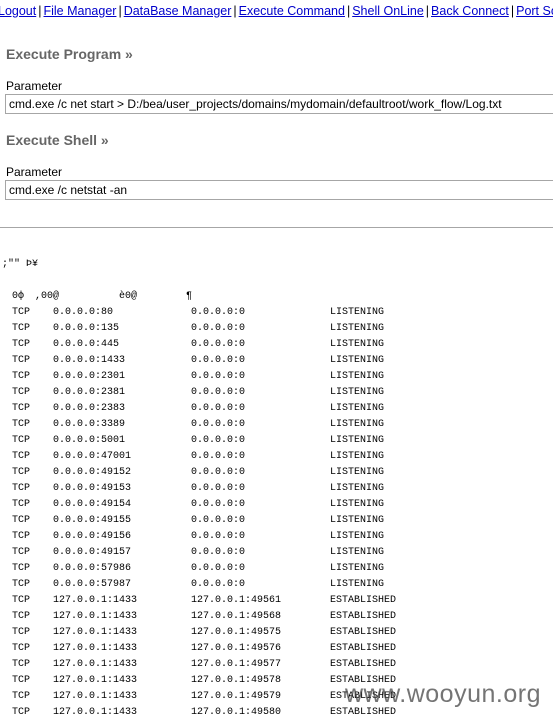 This screenshot has height=724, width=553. I want to click on output-cell: 0.0.0.0:80, so click(83, 312).